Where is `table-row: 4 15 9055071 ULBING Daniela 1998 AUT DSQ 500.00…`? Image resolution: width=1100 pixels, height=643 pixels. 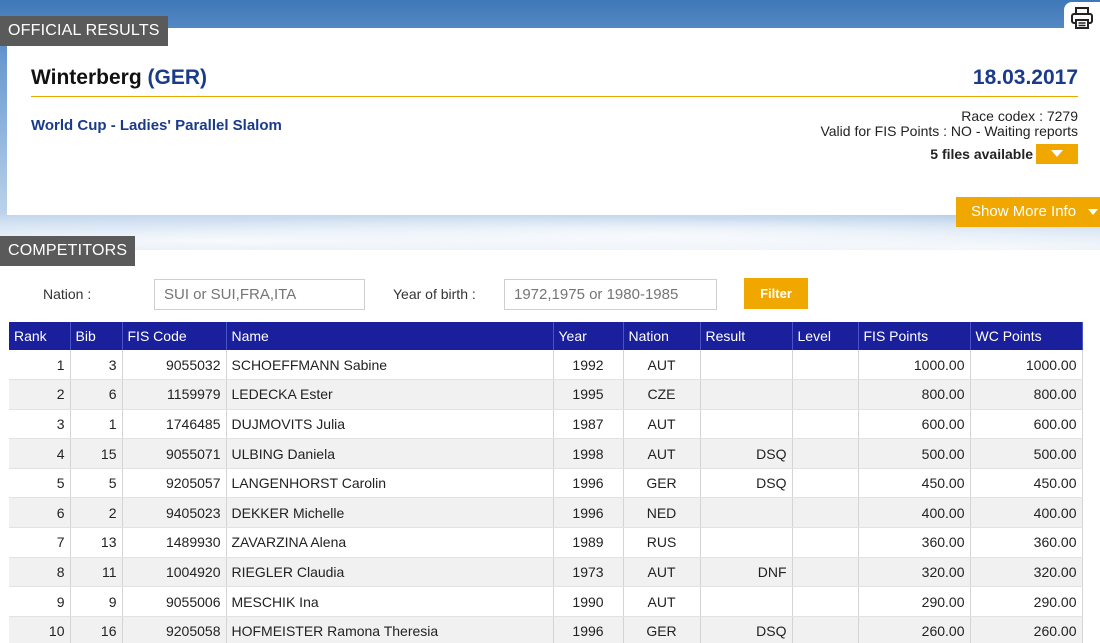
table-row: 4 15 9055071 ULBING Daniela 1998 AUT DSQ 500.00… is located at coordinates (546, 453).